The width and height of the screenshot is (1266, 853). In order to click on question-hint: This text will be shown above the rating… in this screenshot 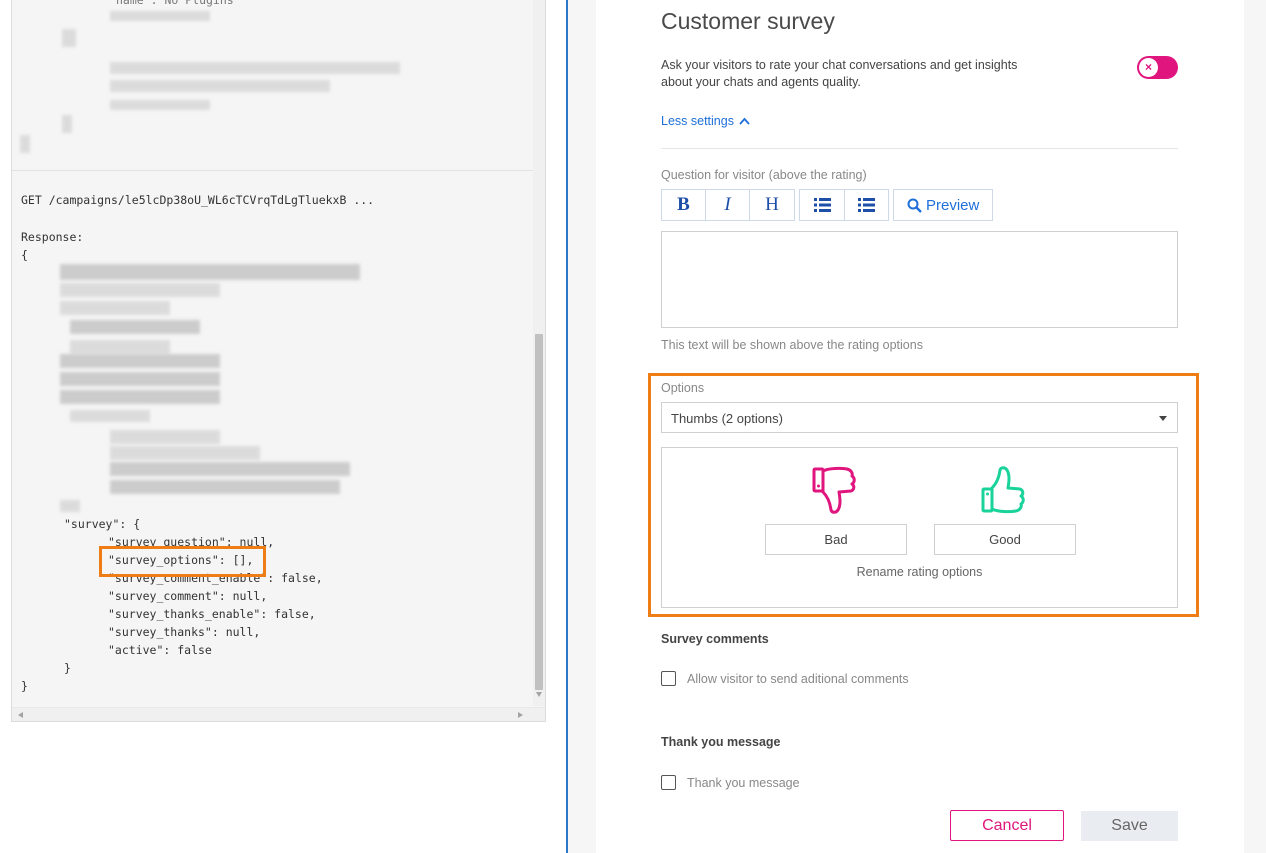, I will do `click(792, 345)`.